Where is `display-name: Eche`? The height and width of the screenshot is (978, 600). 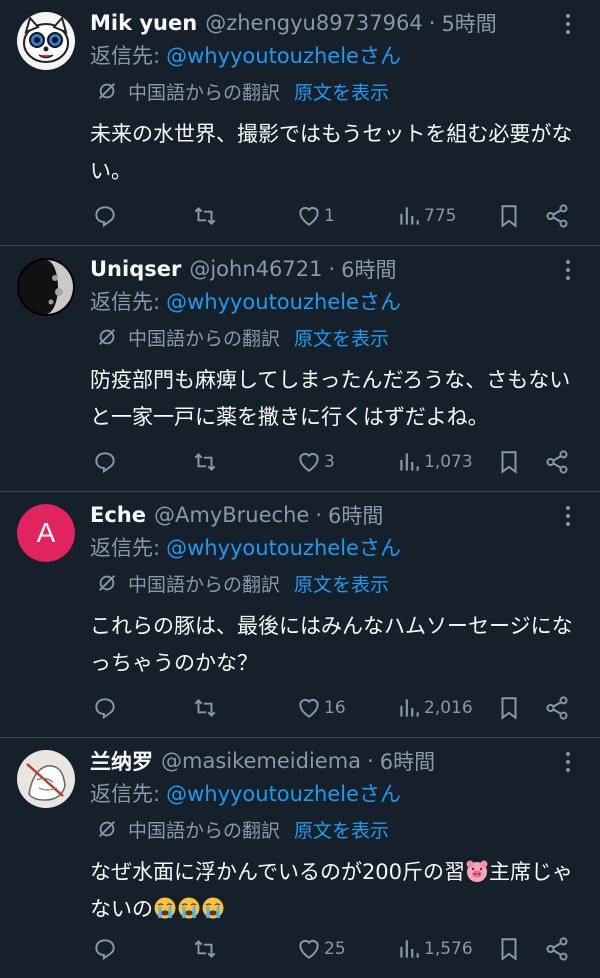 display-name: Eche is located at coordinates (118, 515).